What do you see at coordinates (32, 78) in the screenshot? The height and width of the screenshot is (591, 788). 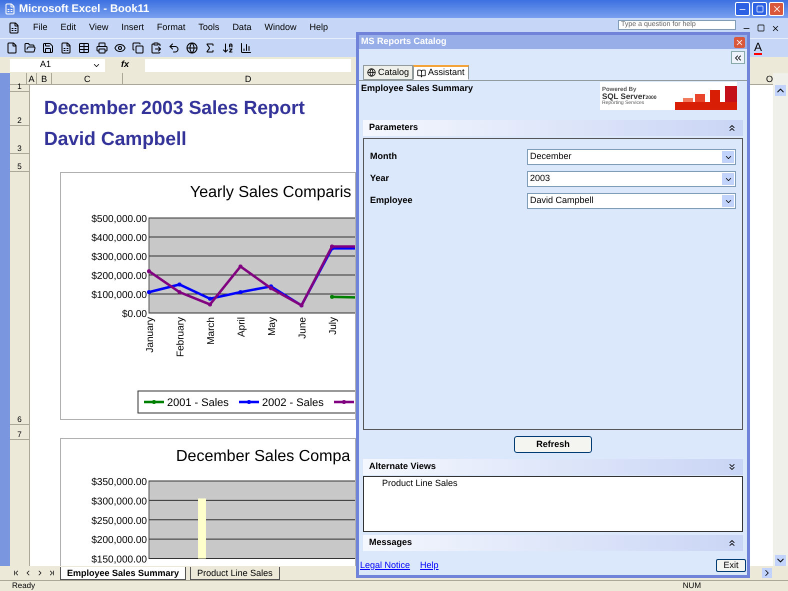 I see `column-header: A` at bounding box center [32, 78].